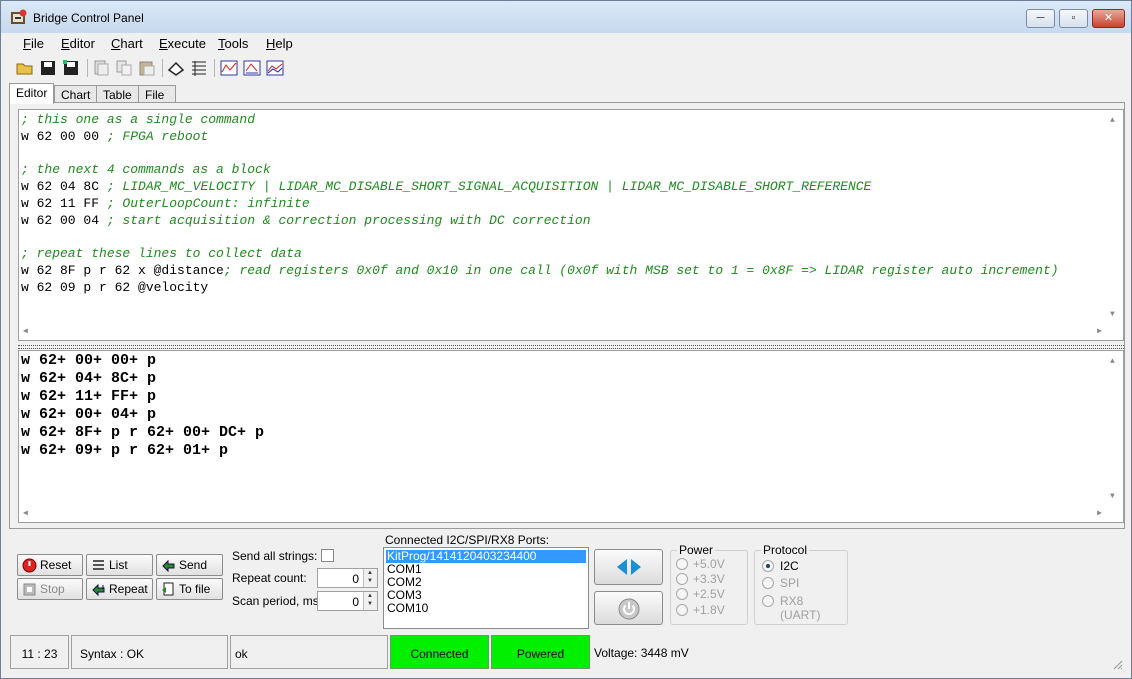 The image size is (1132, 679). I want to click on status-connected: Connected, so click(439, 652).